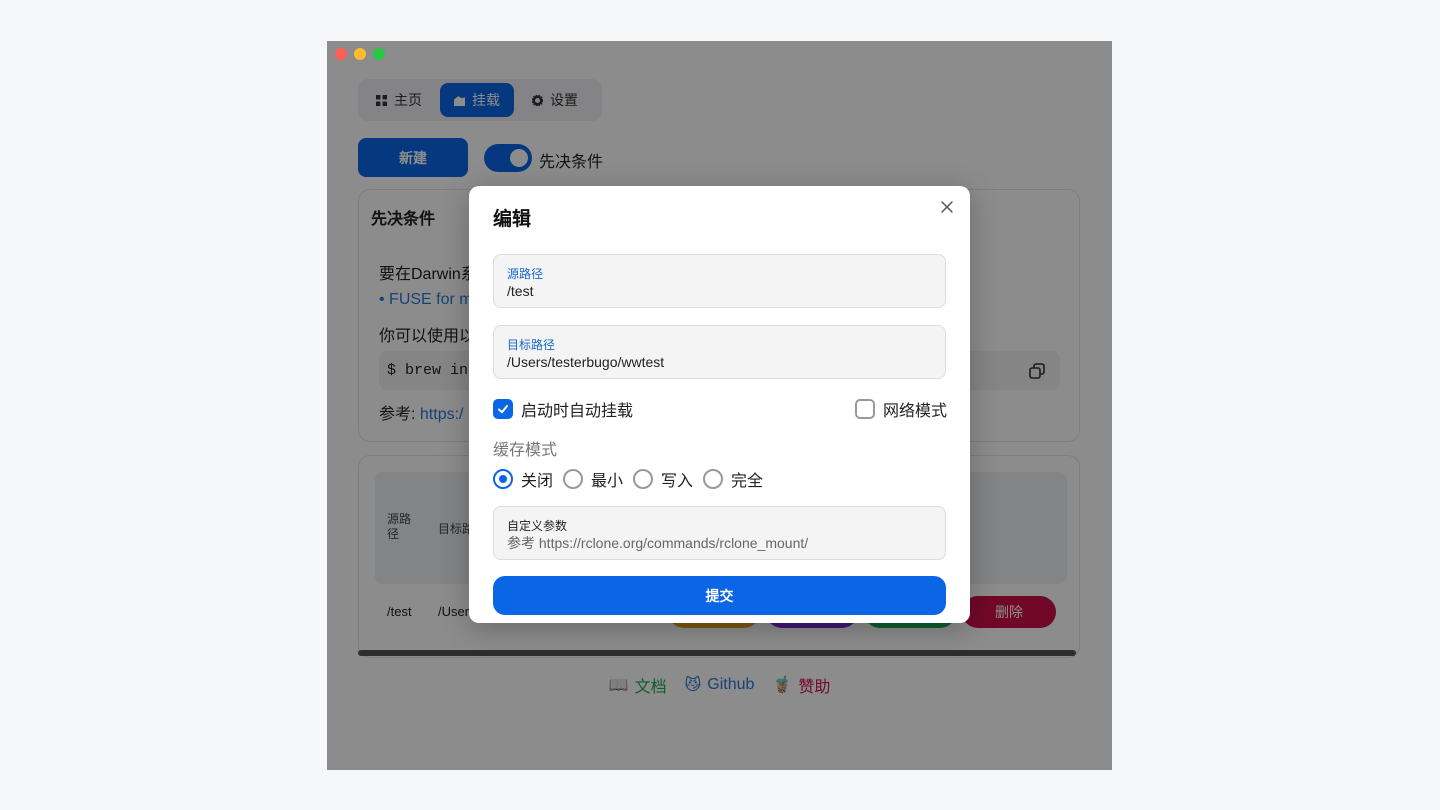  What do you see at coordinates (947, 207) in the screenshot?
I see `close-icon` at bounding box center [947, 207].